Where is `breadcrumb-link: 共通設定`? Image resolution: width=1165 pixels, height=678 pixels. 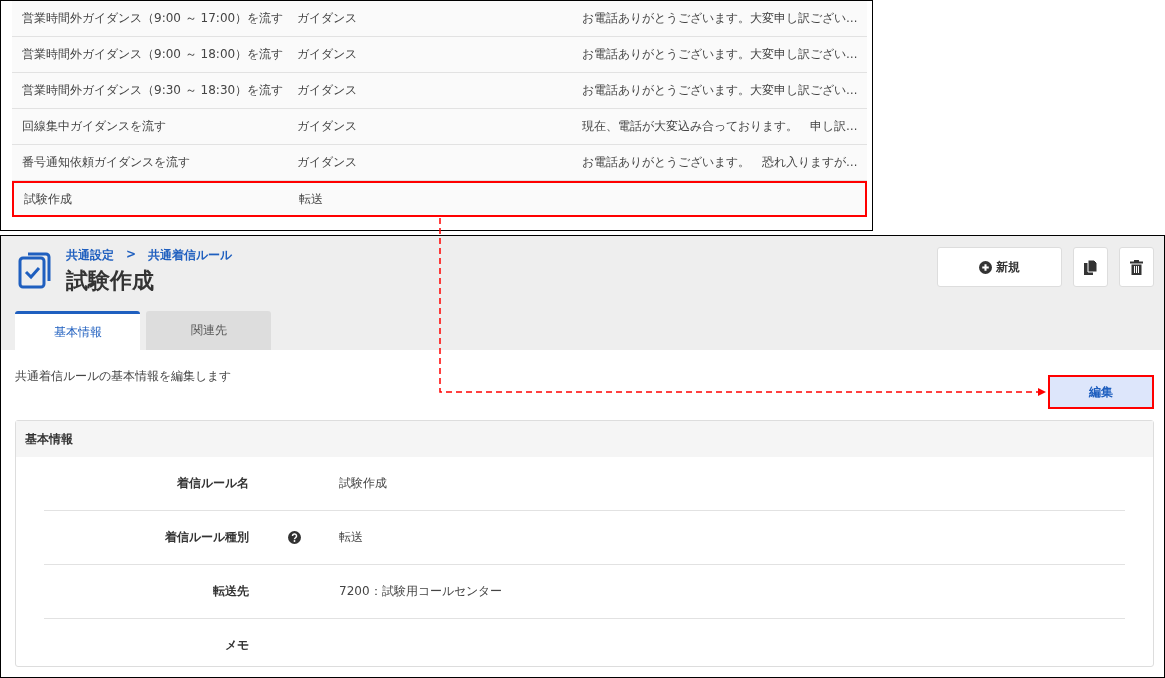
breadcrumb-link: 共通設定 is located at coordinates (90, 255).